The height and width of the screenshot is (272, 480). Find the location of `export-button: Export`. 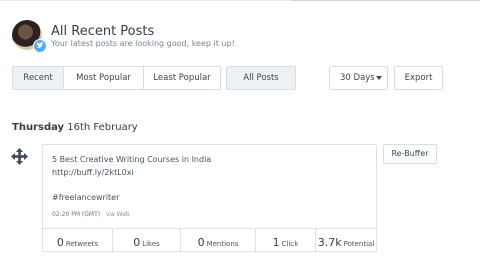

export-button: Export is located at coordinates (418, 78).